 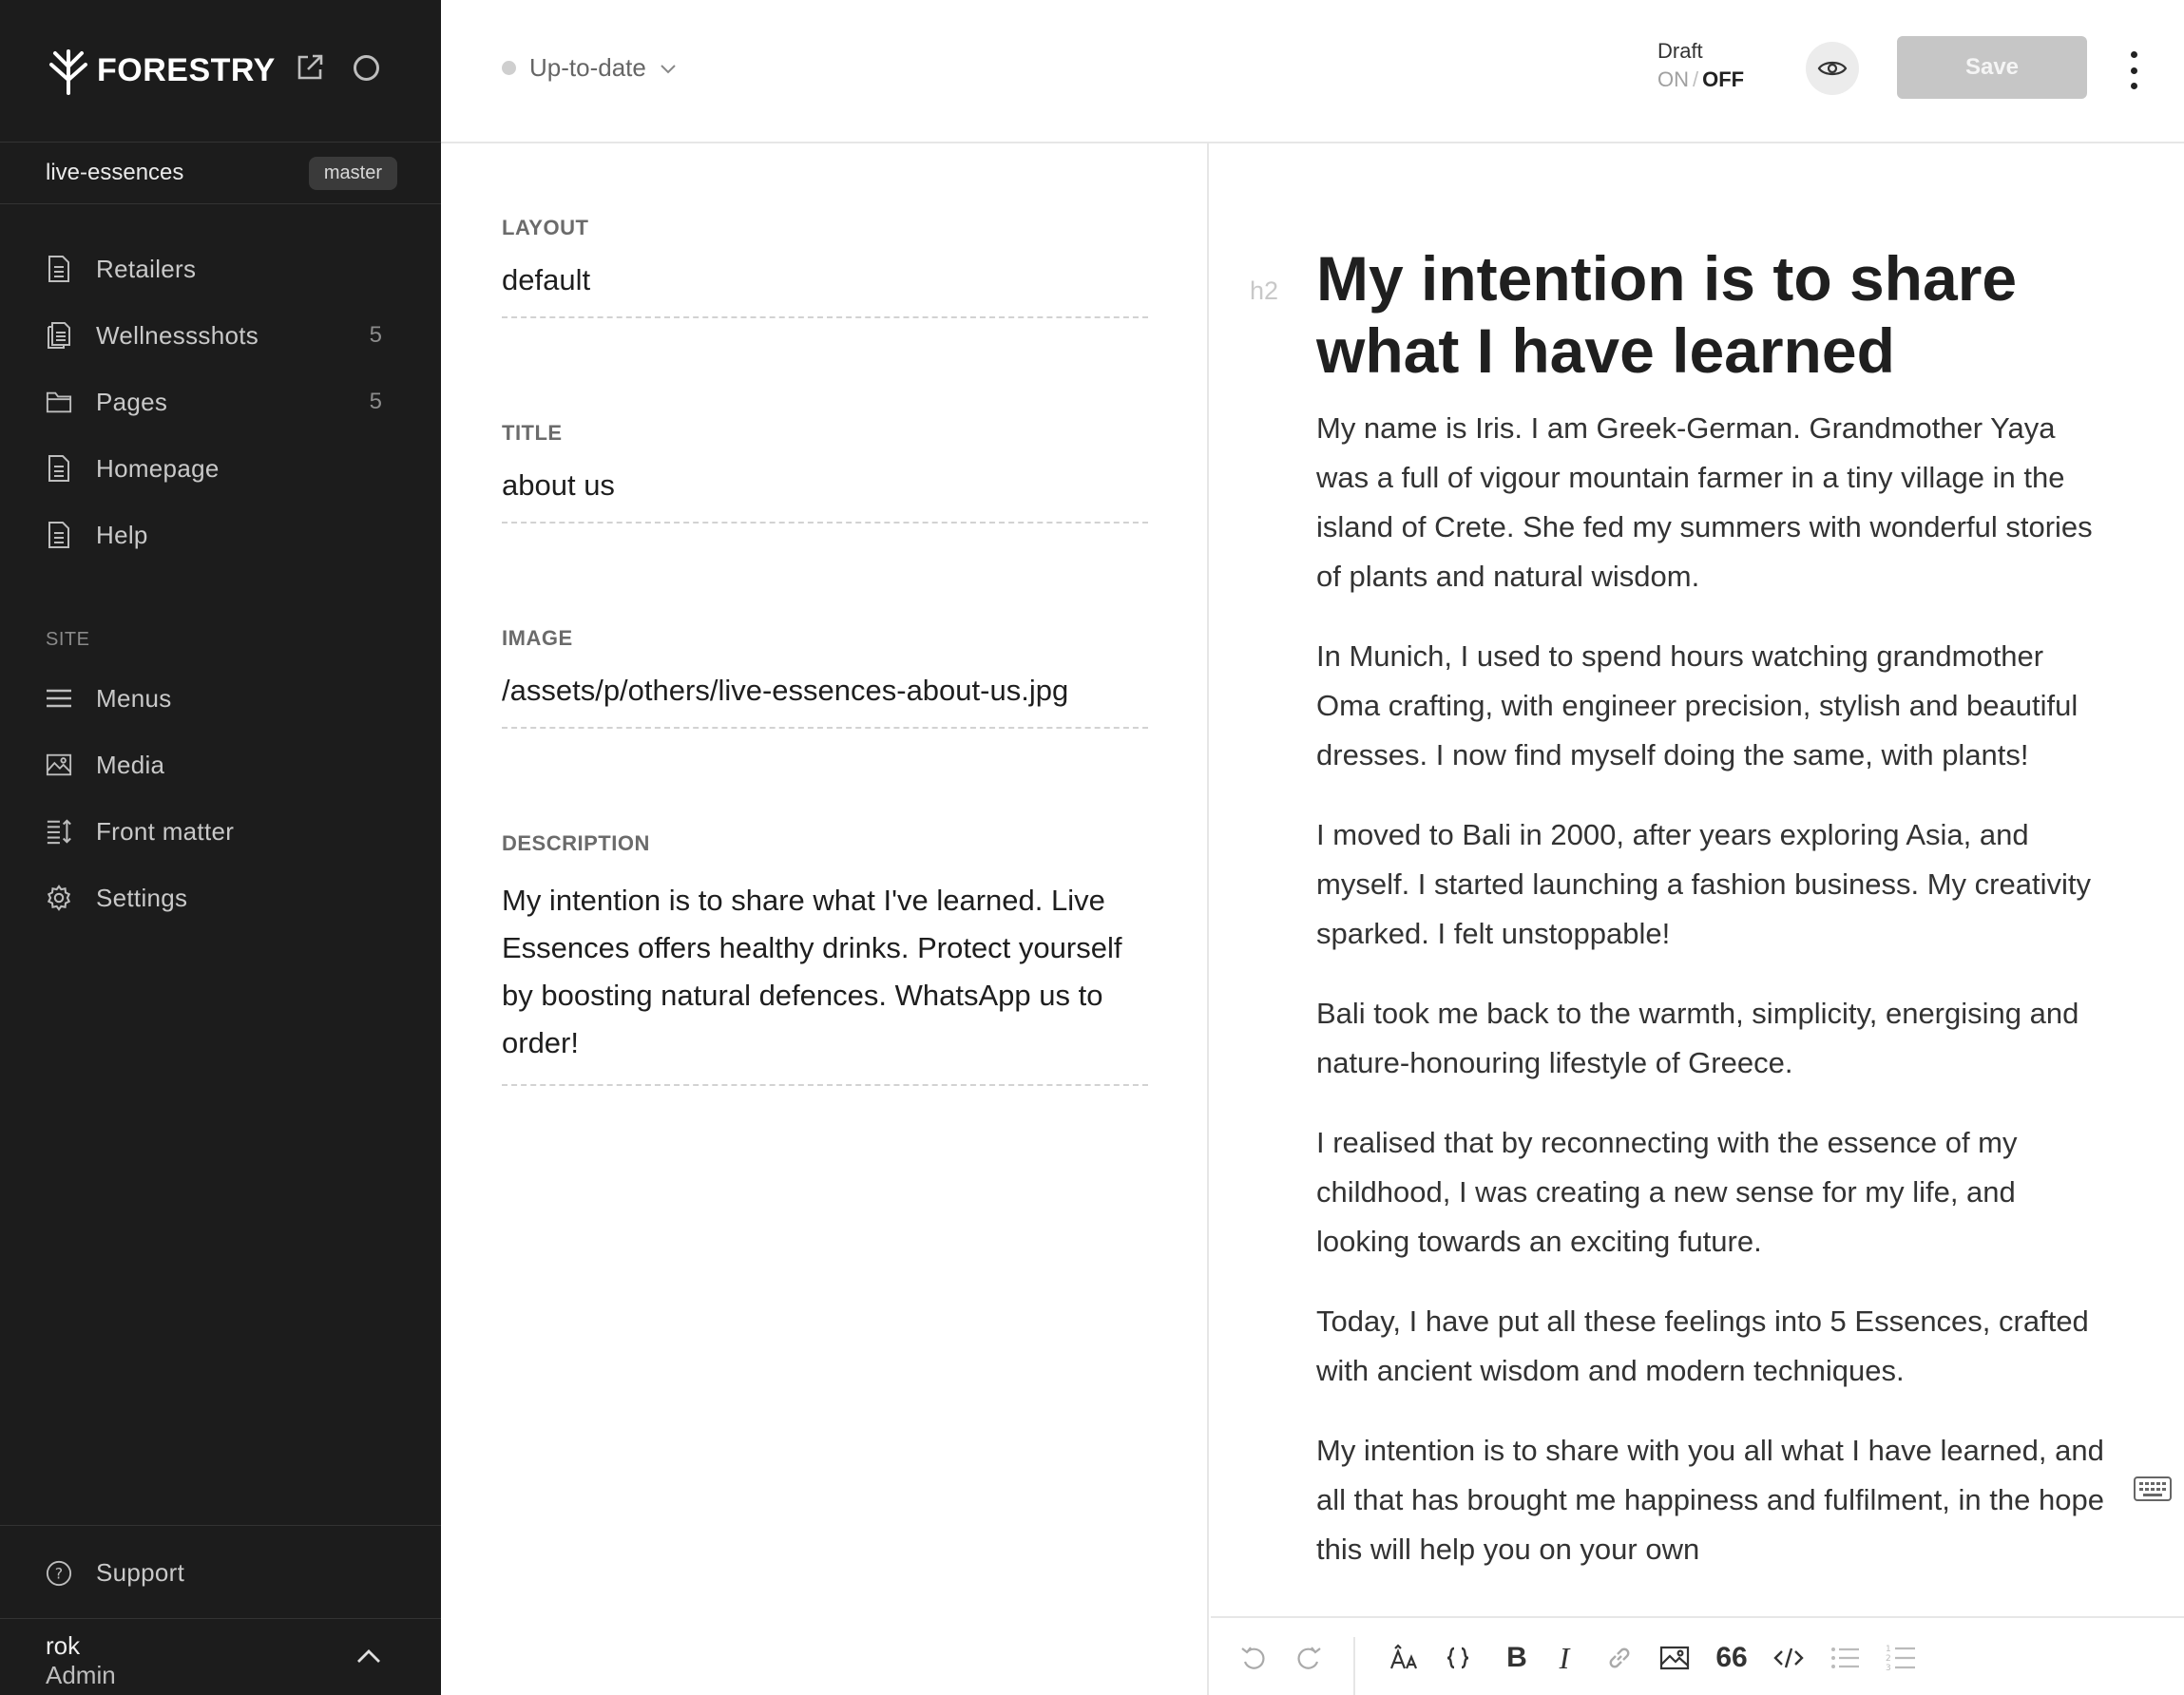 What do you see at coordinates (187, 70) in the screenshot?
I see `brand-name: FORESTRY` at bounding box center [187, 70].